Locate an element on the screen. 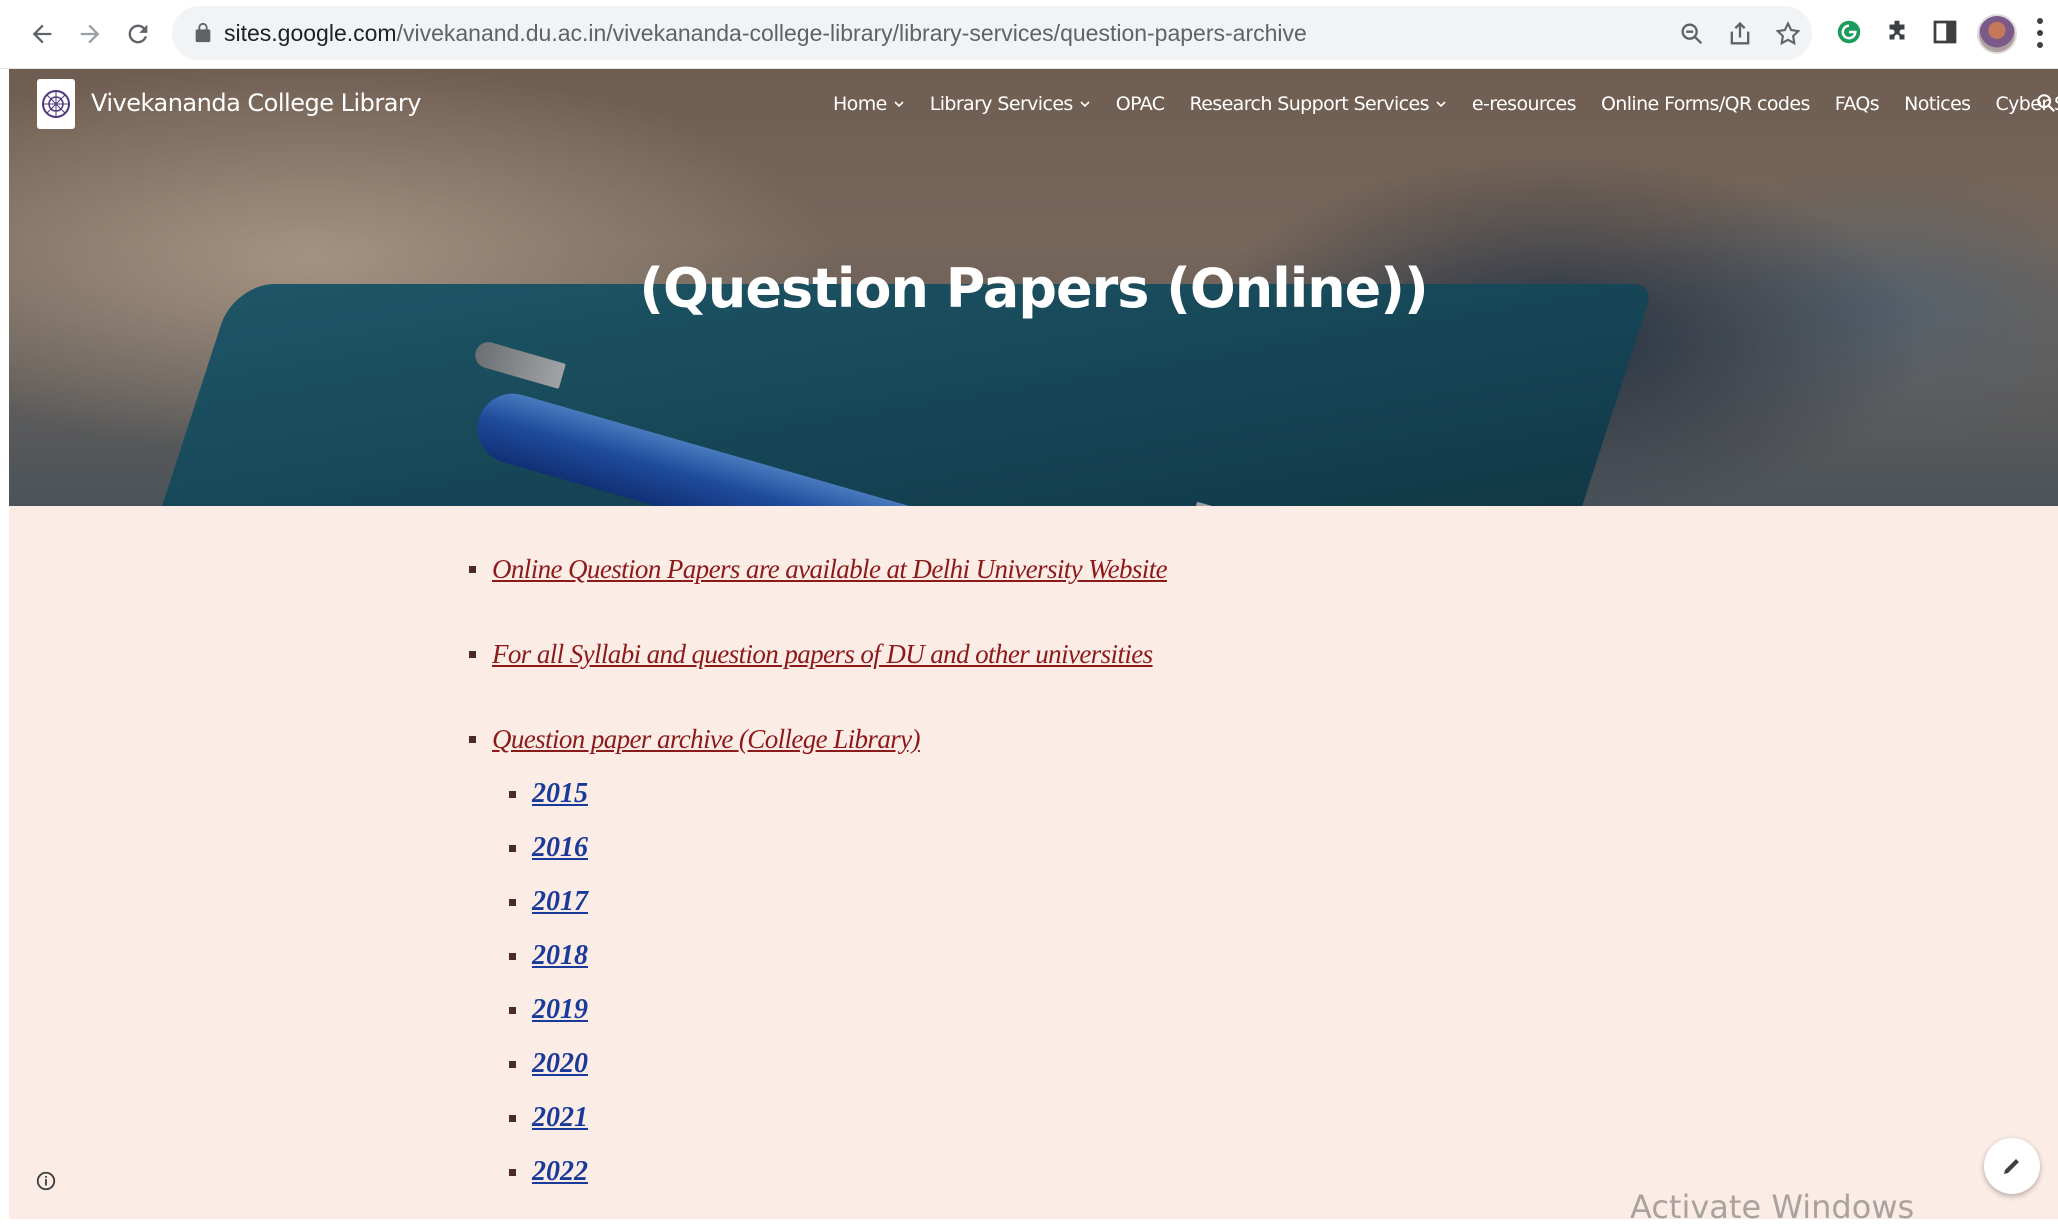  nav-opac: OPAC is located at coordinates (1140, 104).